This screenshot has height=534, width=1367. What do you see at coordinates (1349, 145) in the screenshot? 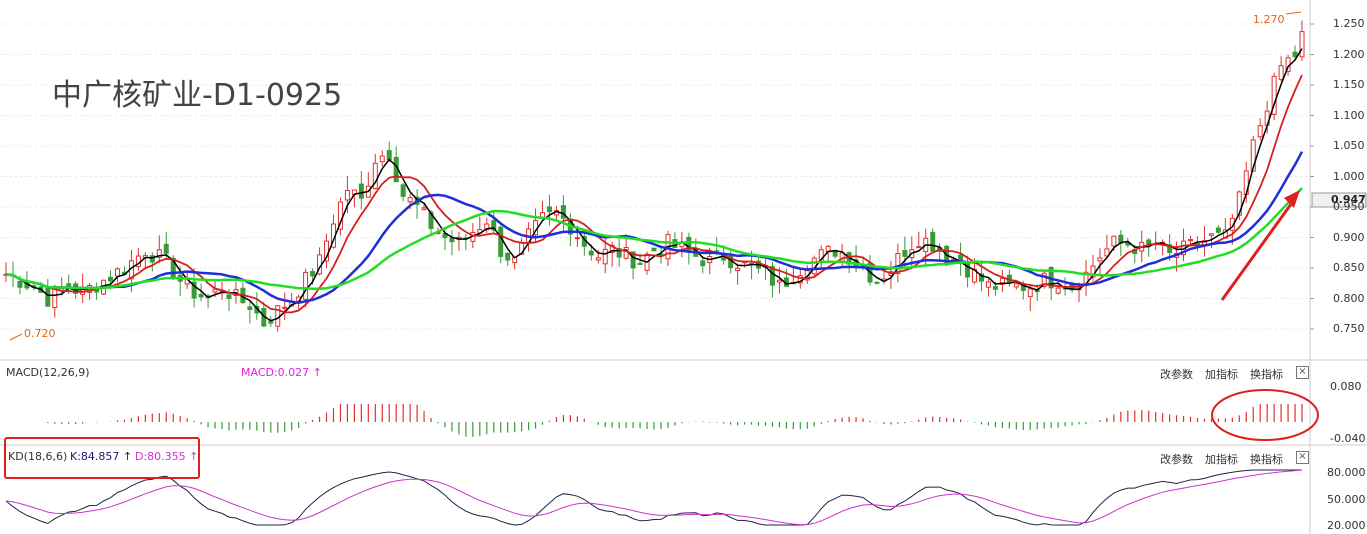
I see `price-tick-label: 1.050` at bounding box center [1349, 145].